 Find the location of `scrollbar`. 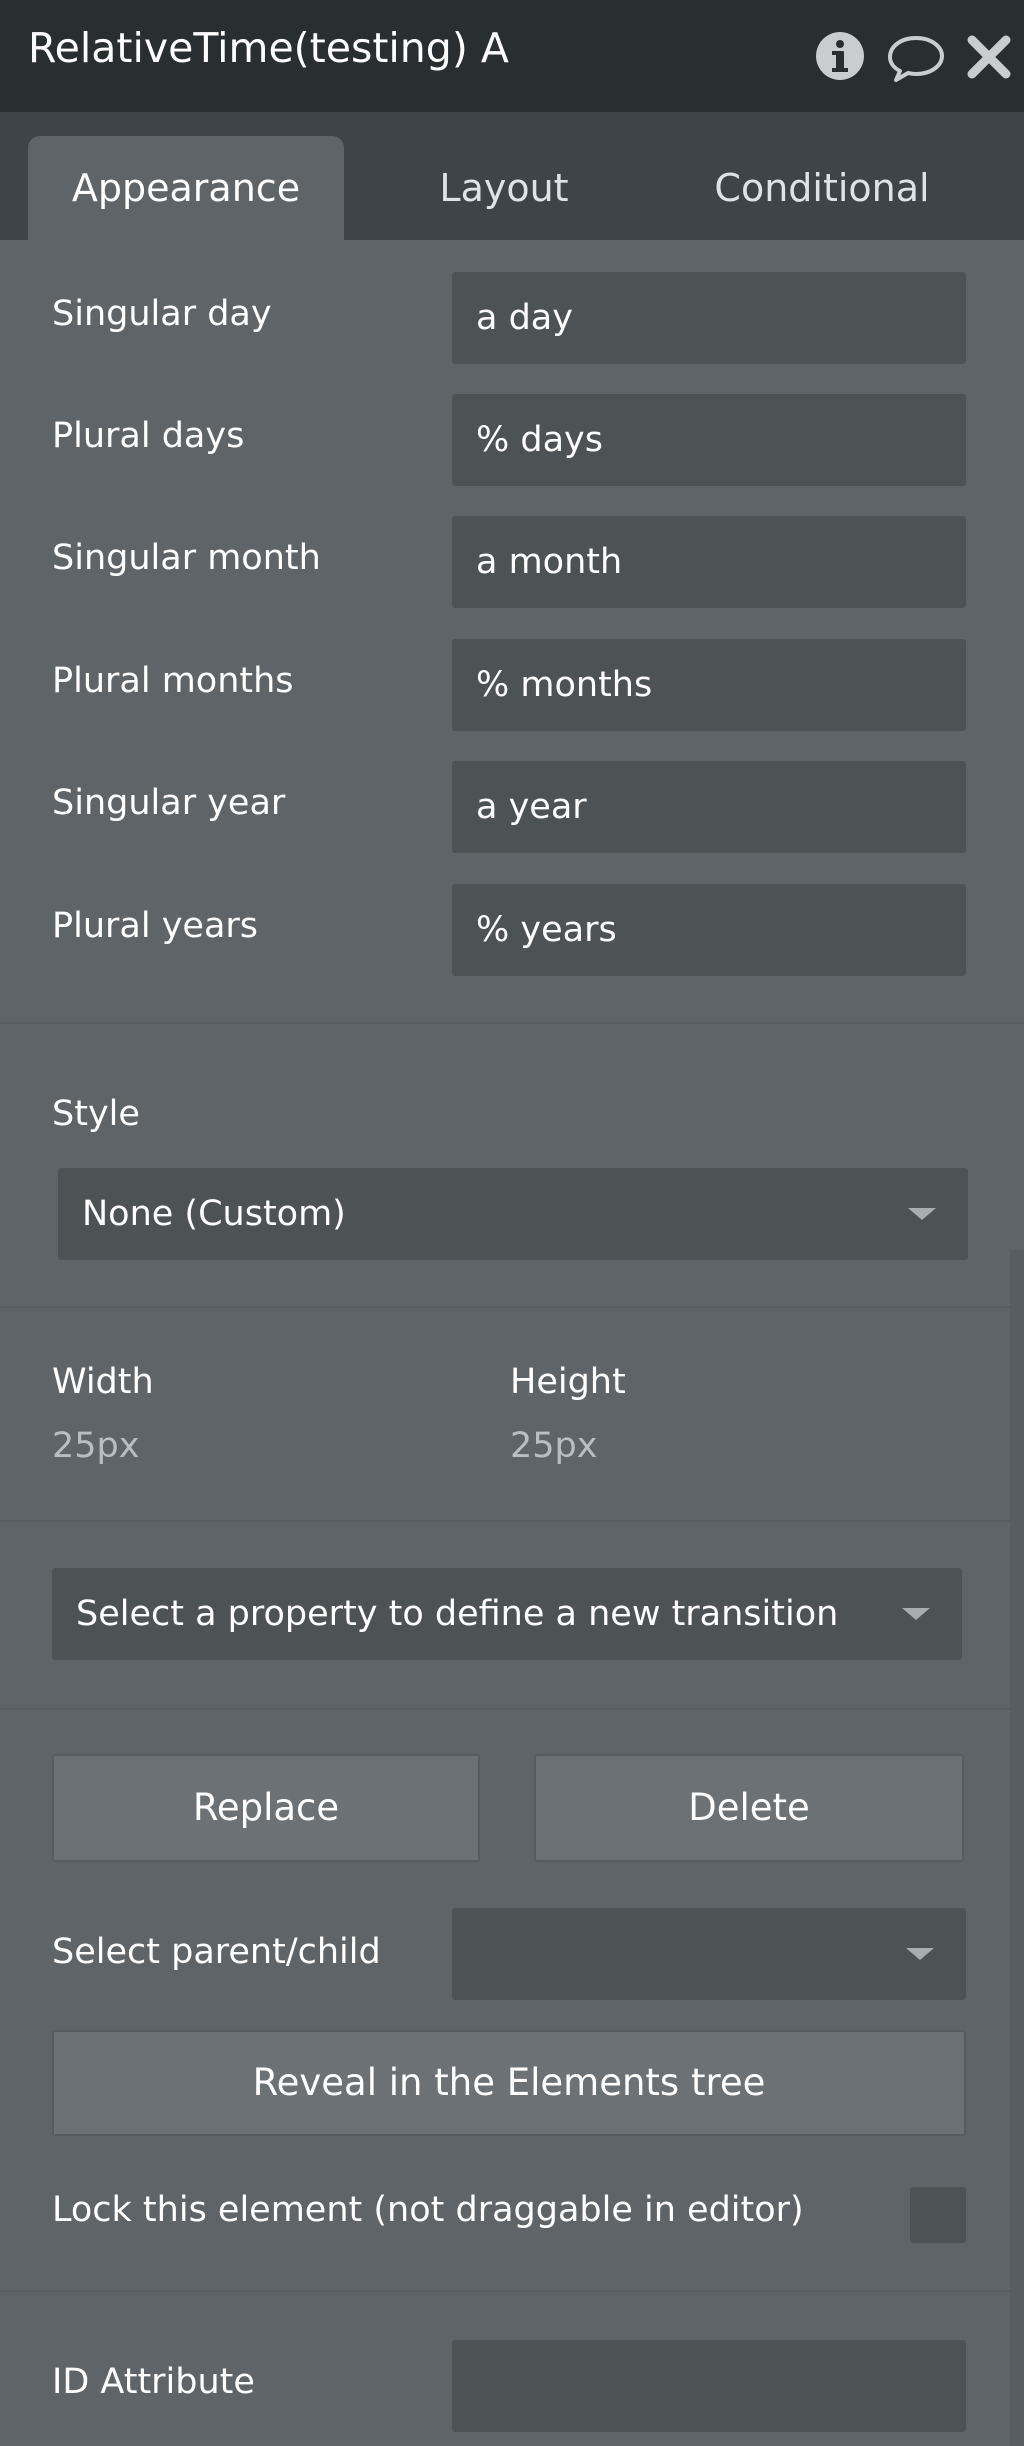

scrollbar is located at coordinates (1017, 1848).